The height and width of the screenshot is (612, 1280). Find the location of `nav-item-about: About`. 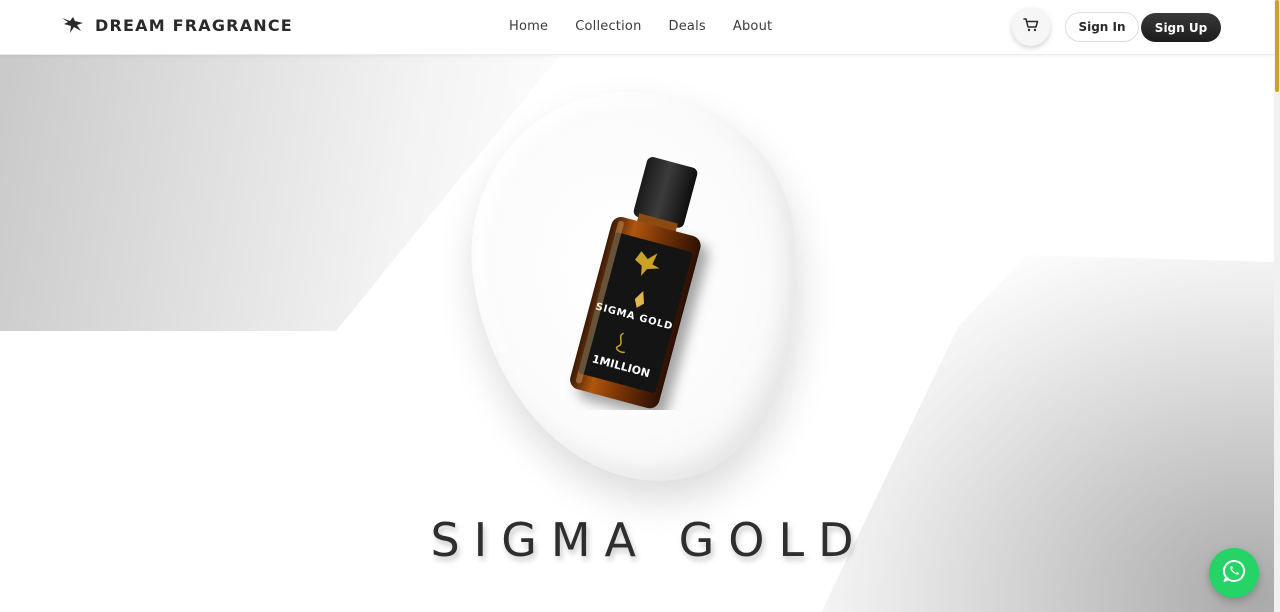

nav-item-about: About is located at coordinates (752, 26).